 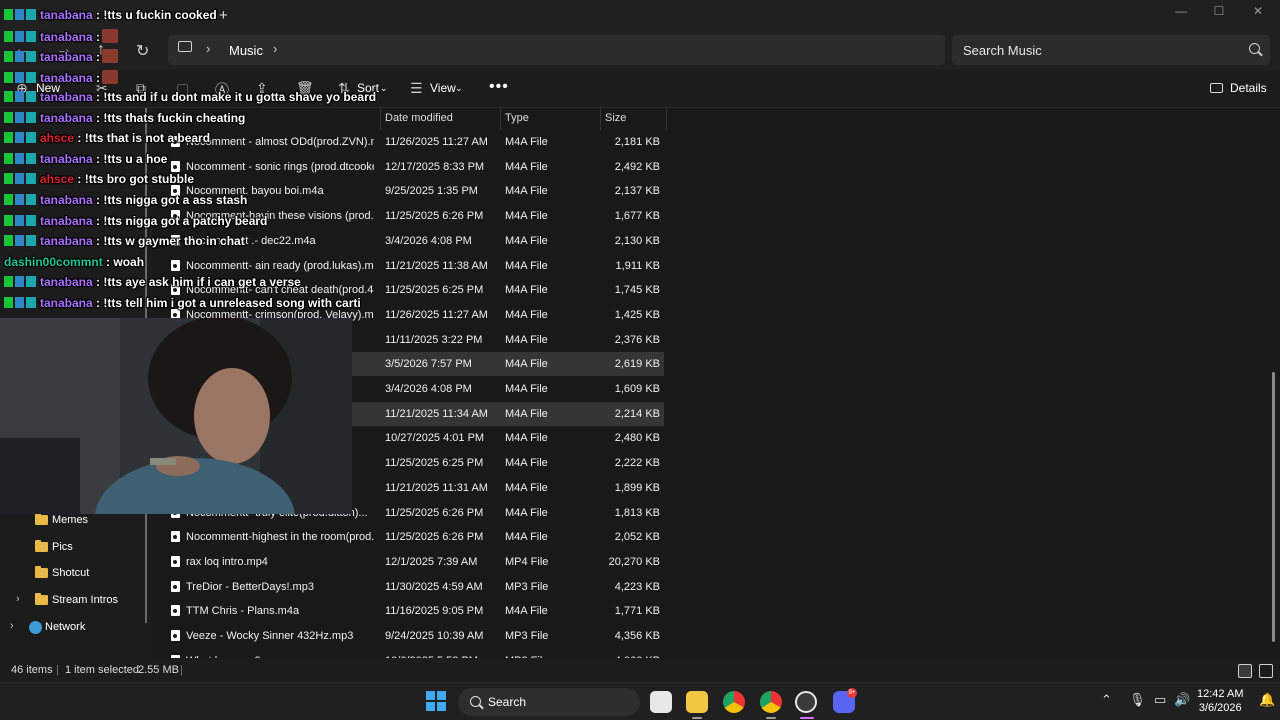 What do you see at coordinates (1219, 13) in the screenshot?
I see `maximize-button: ☐` at bounding box center [1219, 13].